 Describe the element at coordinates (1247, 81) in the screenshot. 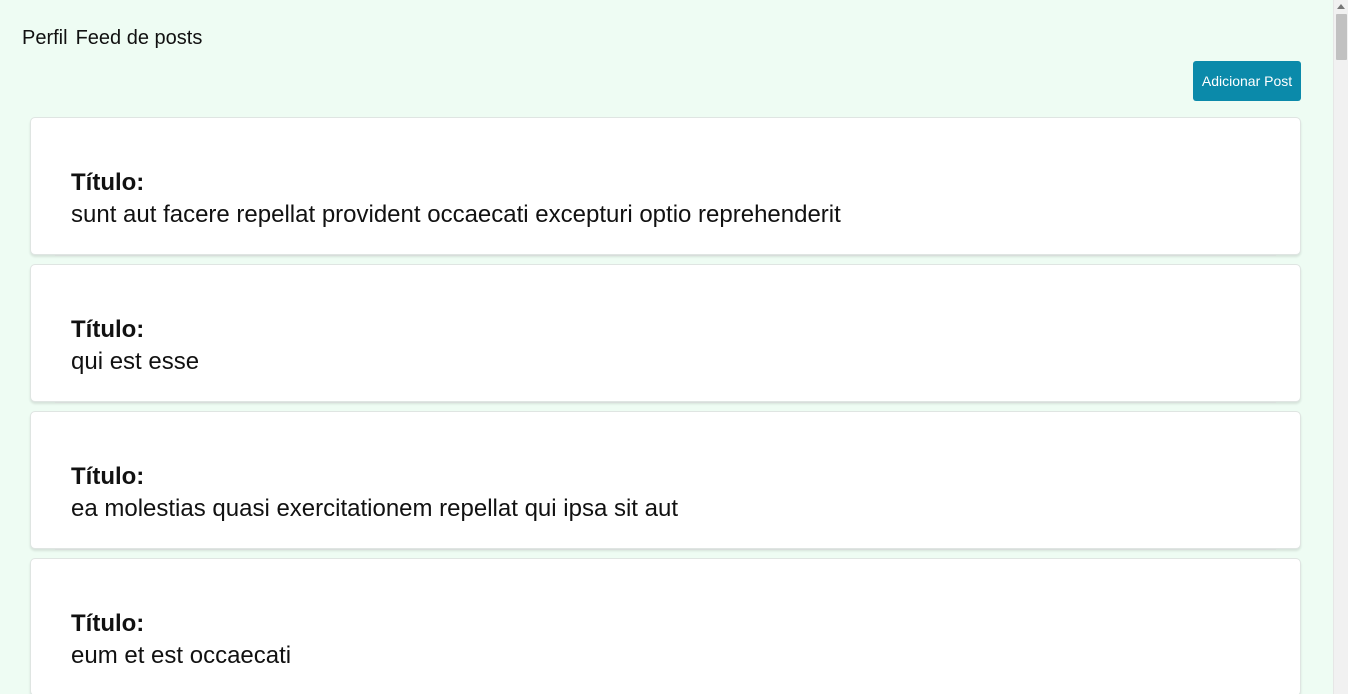

I see `add-post-button: Adicionar Post` at that location.